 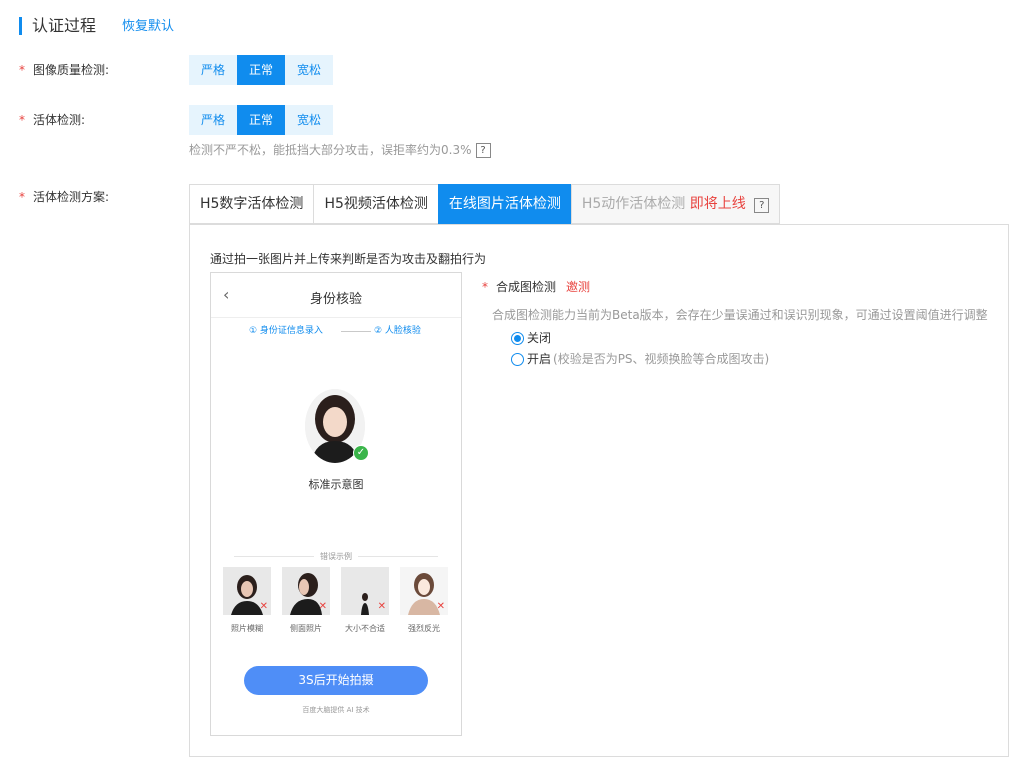 What do you see at coordinates (213, 70) in the screenshot?
I see `image-quality-option-strict: 严格` at bounding box center [213, 70].